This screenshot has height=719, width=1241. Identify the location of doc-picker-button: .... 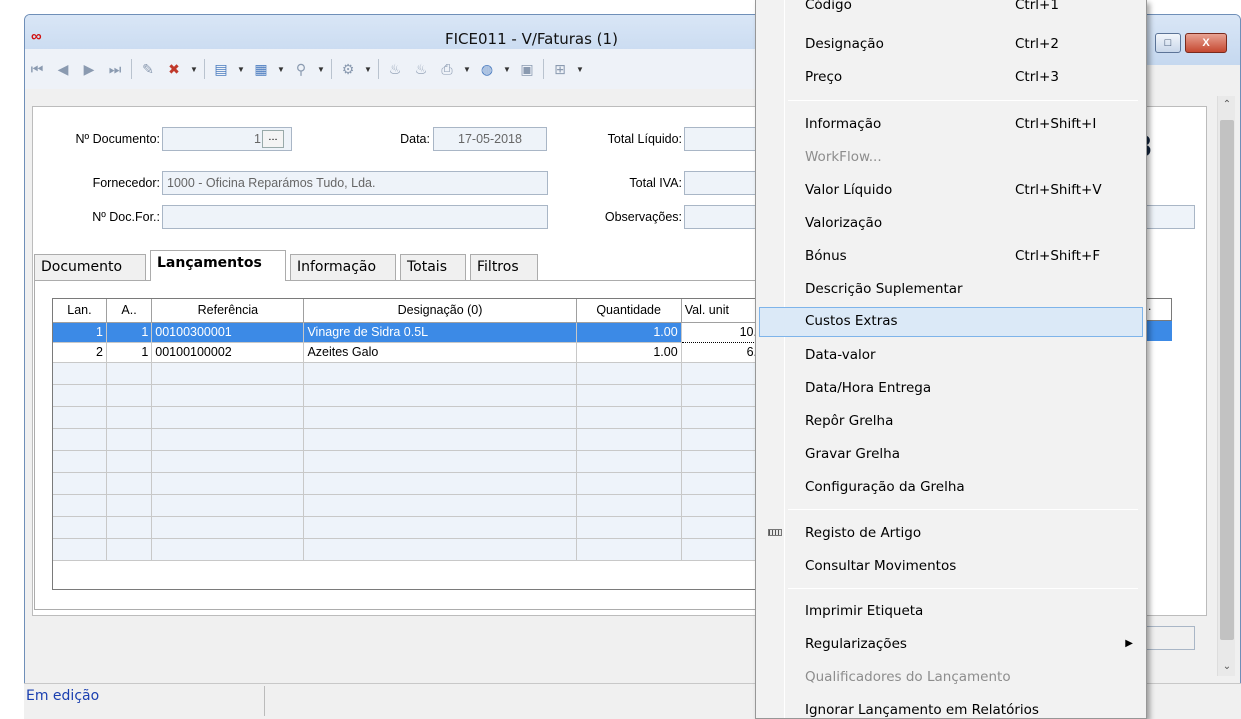
(273, 139).